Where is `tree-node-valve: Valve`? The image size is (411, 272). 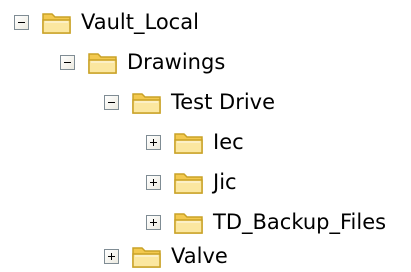 tree-node-valve: Valve is located at coordinates (166, 256).